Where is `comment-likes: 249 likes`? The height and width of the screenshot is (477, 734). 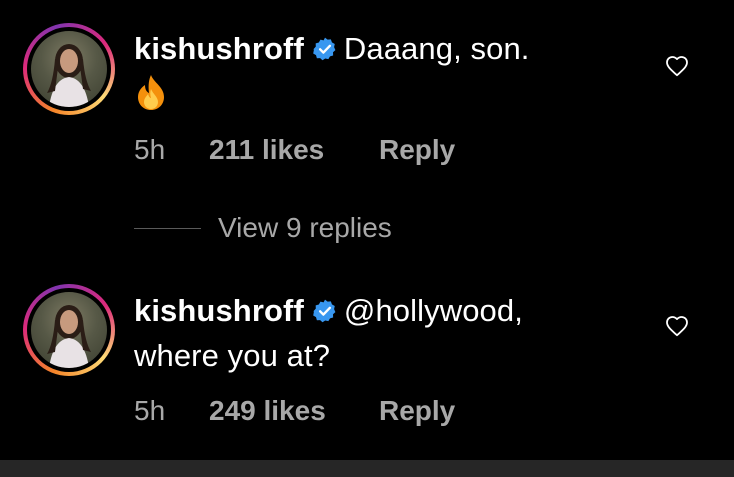 comment-likes: 249 likes is located at coordinates (267, 411).